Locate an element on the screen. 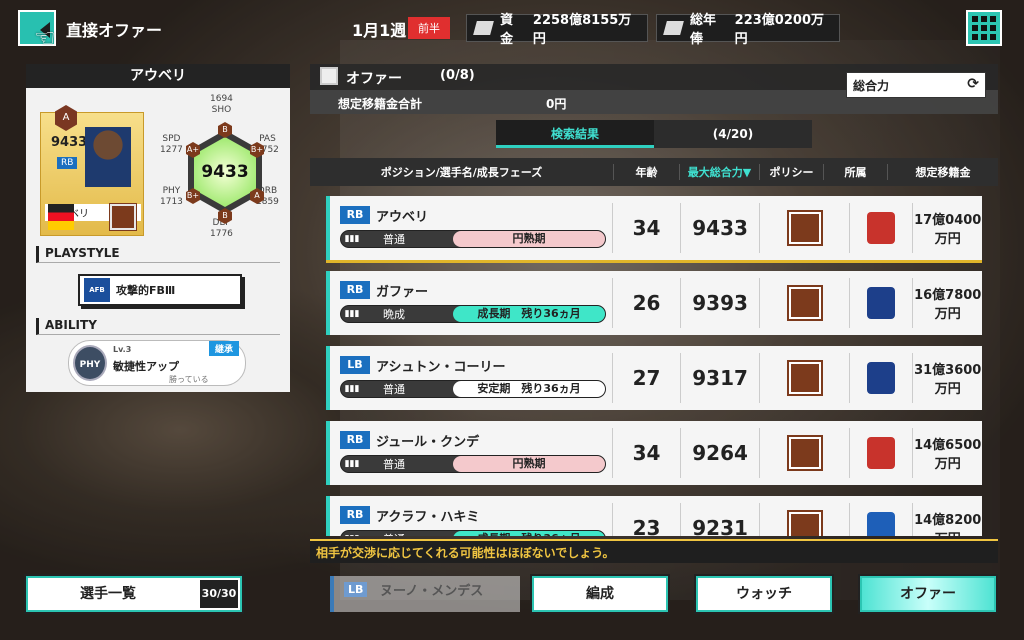 The image size is (1024, 640). row-power: 9264 is located at coordinates (719, 453).